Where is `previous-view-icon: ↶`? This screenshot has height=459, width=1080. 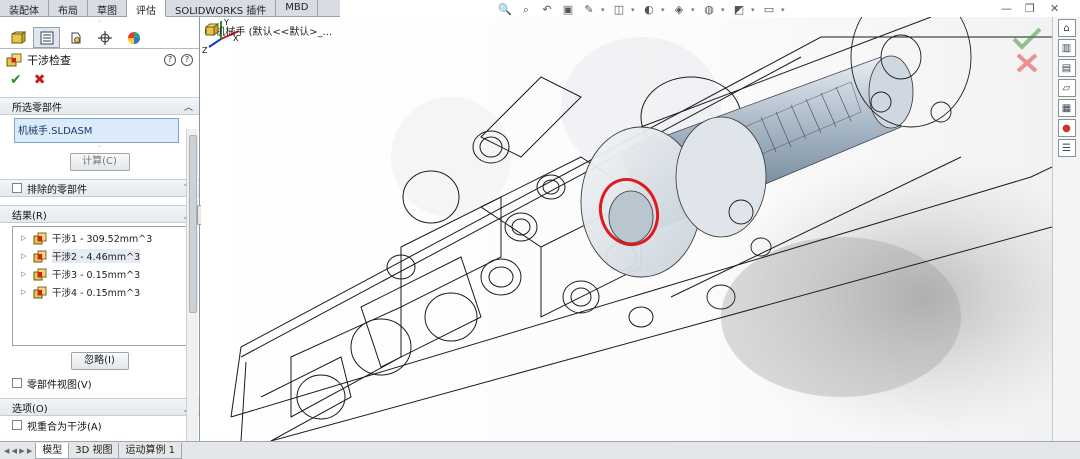
previous-view-icon: ↶ is located at coordinates (547, 10).